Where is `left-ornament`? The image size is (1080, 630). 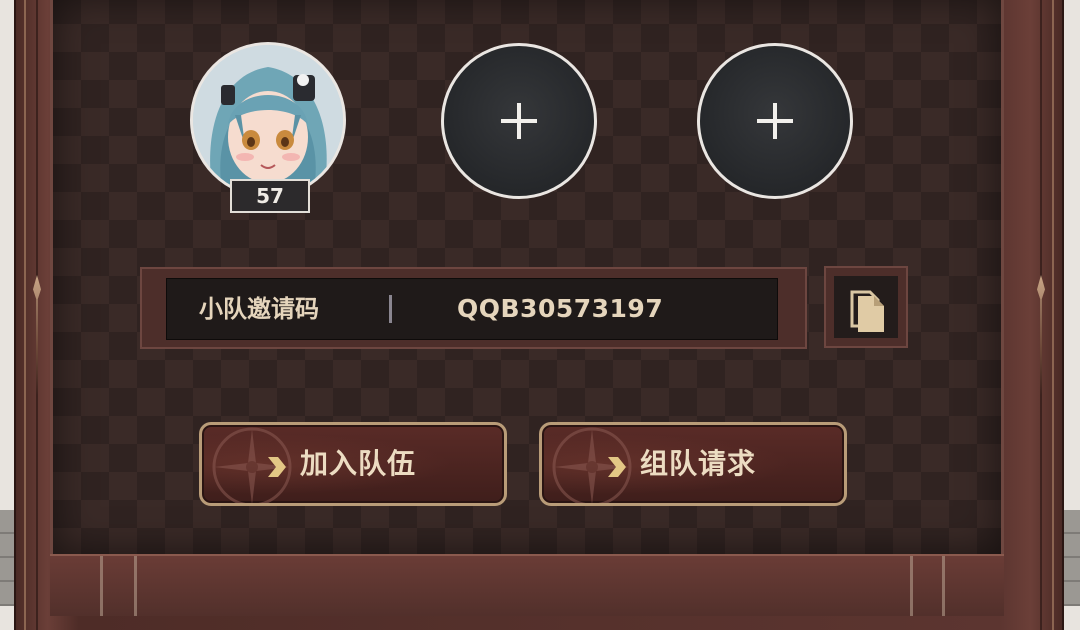 left-ornament is located at coordinates (37, 335).